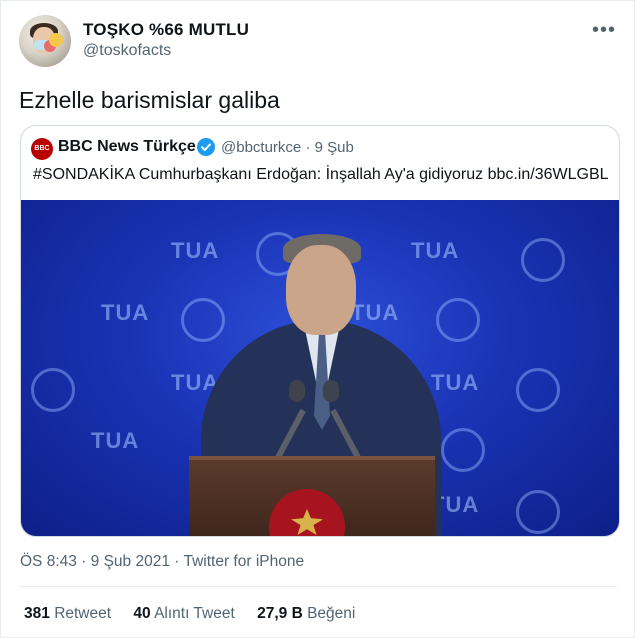 Image resolution: width=635 pixels, height=638 pixels. Describe the element at coordinates (42, 156) in the screenshot. I see `bbc-logo-icon: BBC NEWS` at that location.